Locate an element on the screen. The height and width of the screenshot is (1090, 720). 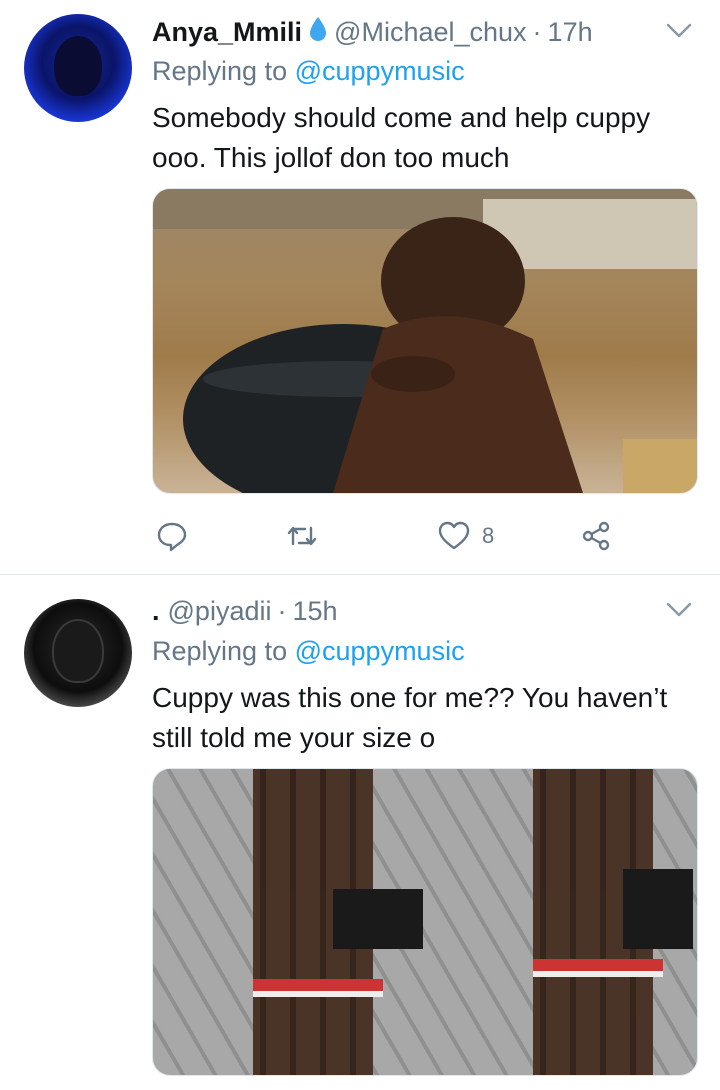
retweet-button is located at coordinates (302, 536).